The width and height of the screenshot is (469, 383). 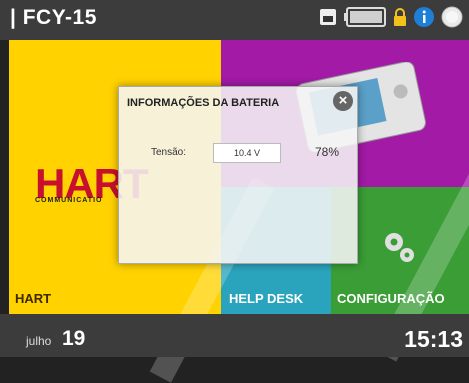 I want to click on tension-value: 10.4 V, so click(x=247, y=153).